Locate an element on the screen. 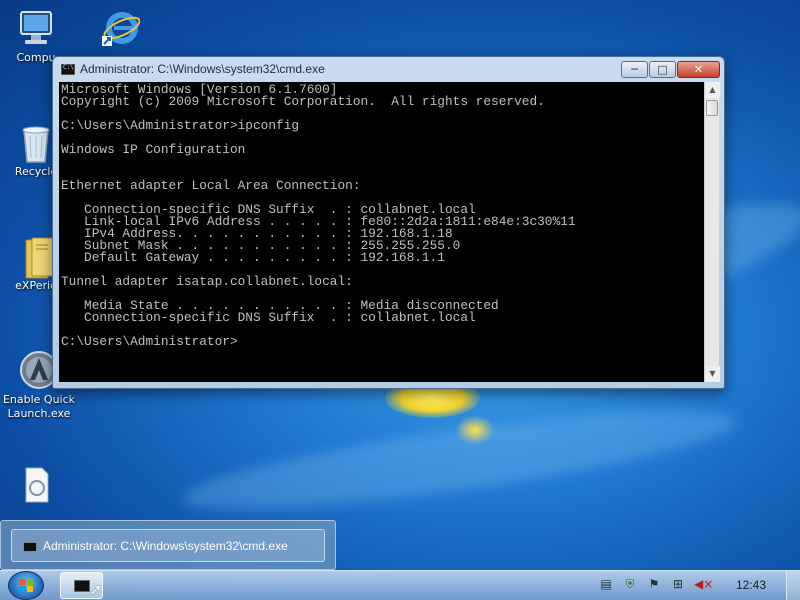 The height and width of the screenshot is (600, 800). network-icon: ⊞ is located at coordinates (678, 584).